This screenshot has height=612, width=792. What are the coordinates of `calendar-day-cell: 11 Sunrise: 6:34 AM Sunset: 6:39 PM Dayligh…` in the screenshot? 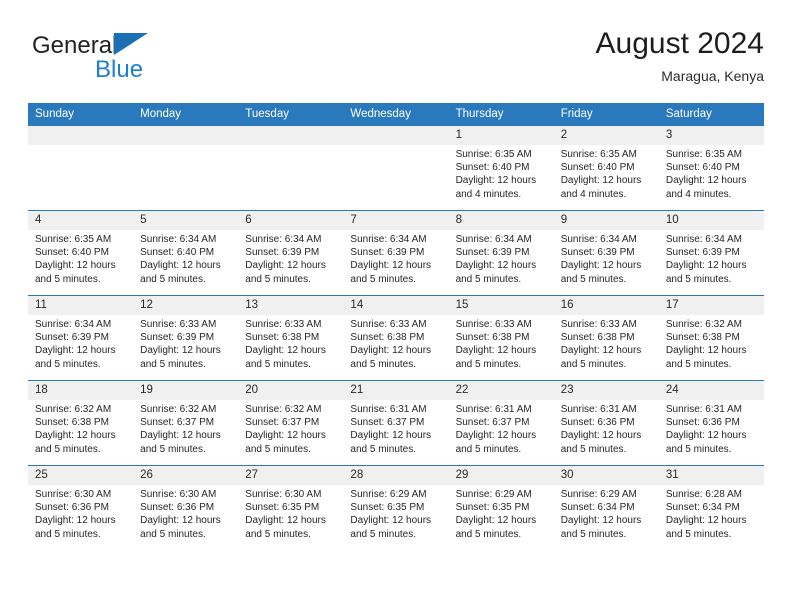 It's located at (81, 338).